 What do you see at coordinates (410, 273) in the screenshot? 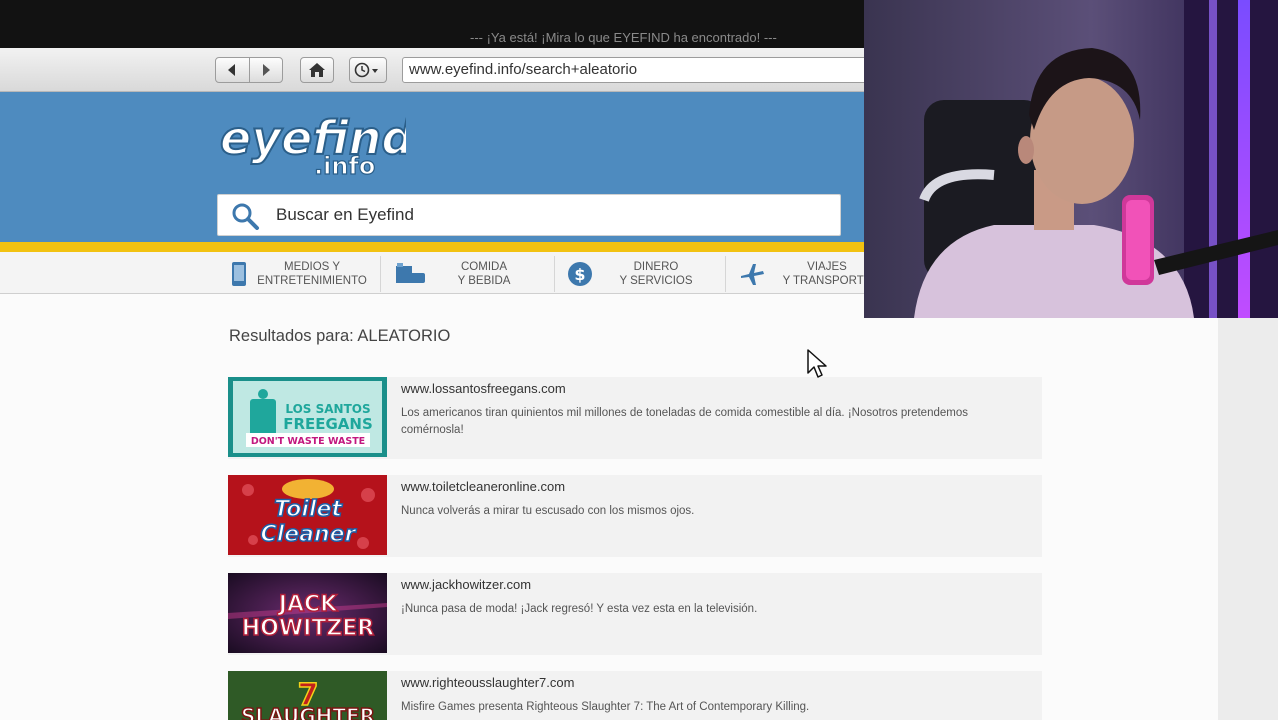
I see `food-icon` at bounding box center [410, 273].